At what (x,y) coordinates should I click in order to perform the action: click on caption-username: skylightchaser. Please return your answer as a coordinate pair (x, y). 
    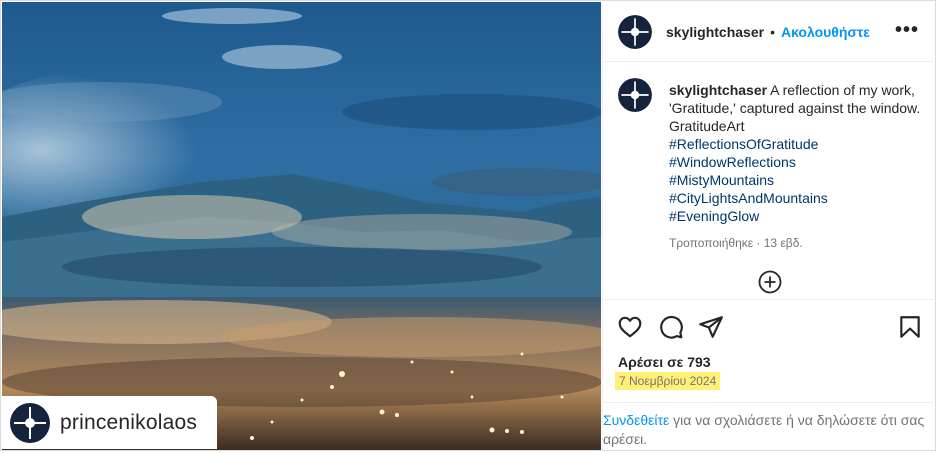
    Looking at the image, I should click on (718, 90).